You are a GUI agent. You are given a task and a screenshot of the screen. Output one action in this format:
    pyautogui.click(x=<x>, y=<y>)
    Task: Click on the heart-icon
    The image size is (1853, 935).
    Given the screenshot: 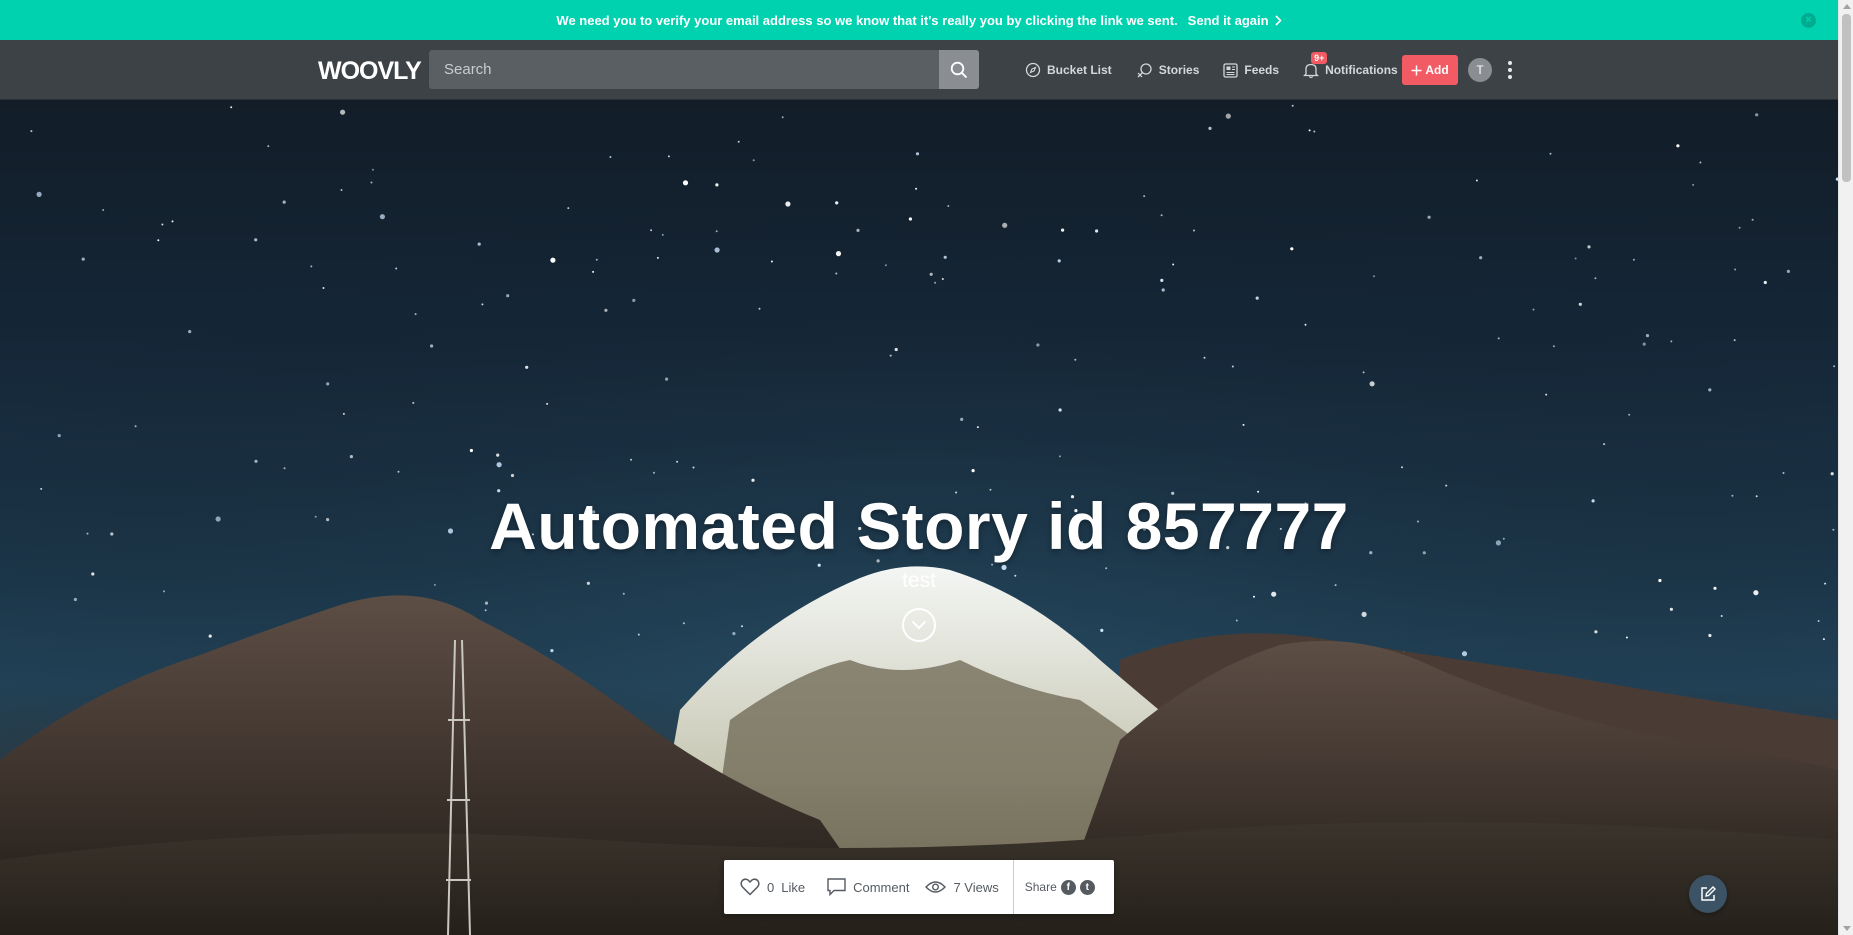 What is the action you would take?
    pyautogui.click(x=750, y=887)
    